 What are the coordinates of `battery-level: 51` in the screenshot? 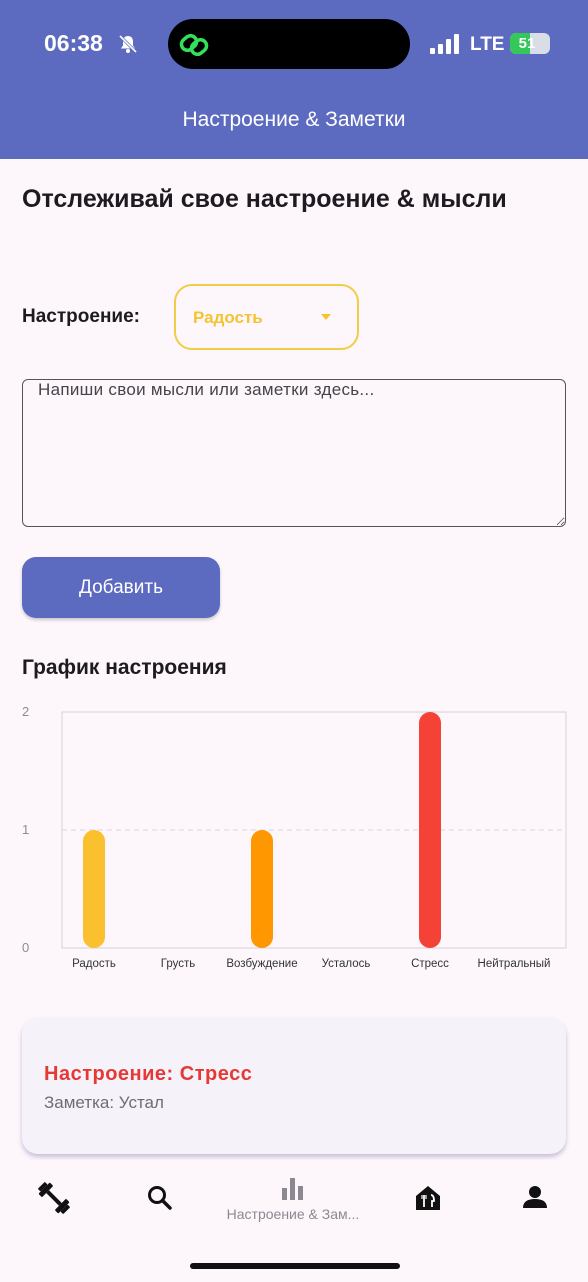 It's located at (527, 43).